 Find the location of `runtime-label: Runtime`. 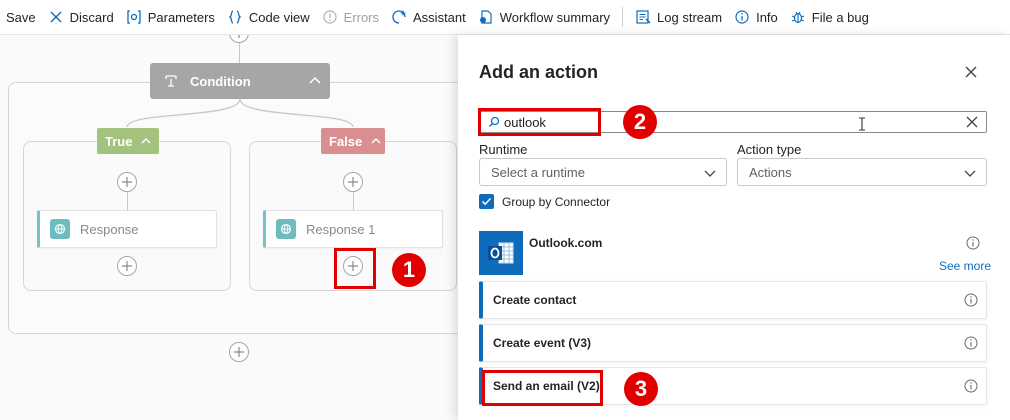

runtime-label: Runtime is located at coordinates (503, 149).